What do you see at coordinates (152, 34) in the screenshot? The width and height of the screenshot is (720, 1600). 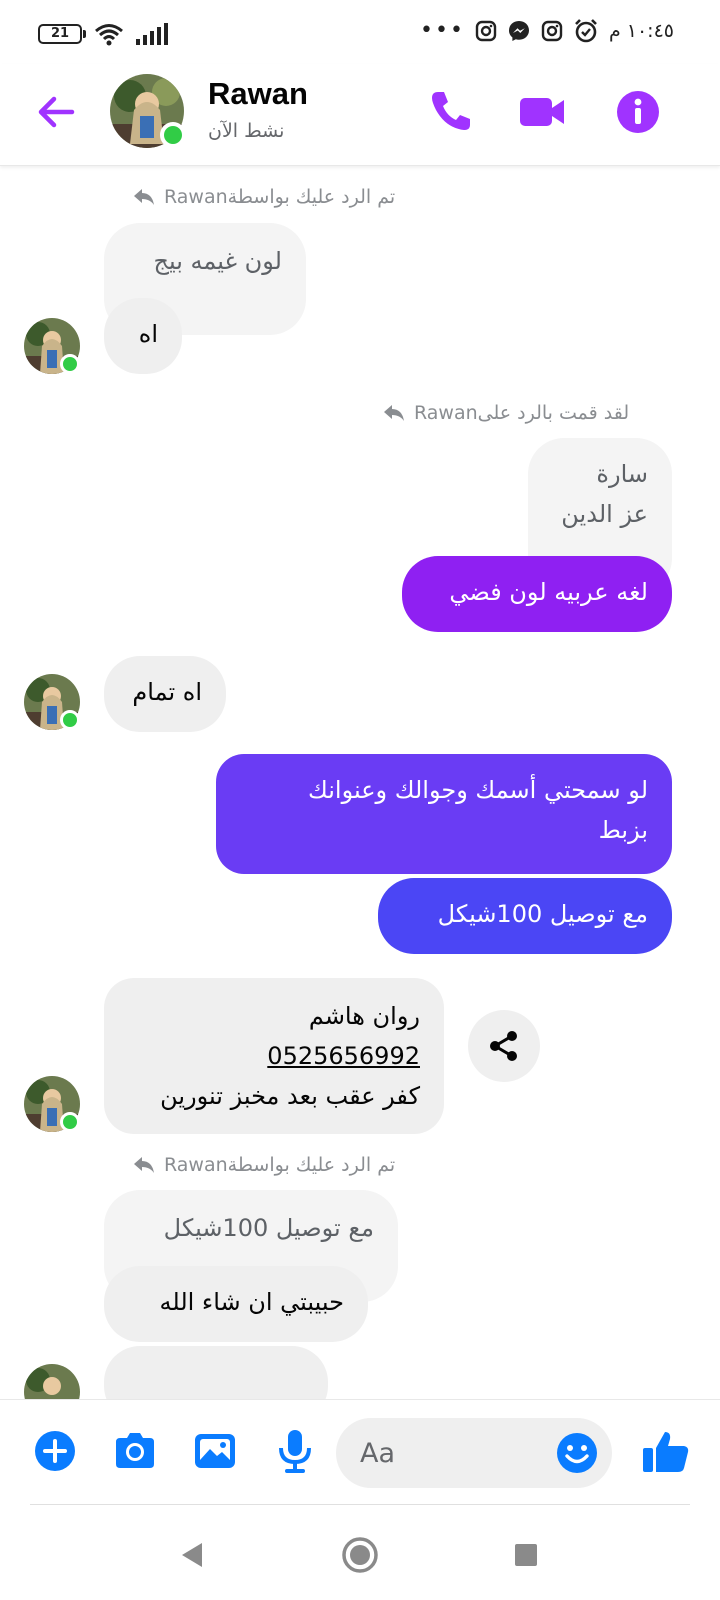 I see `signal-icon` at bounding box center [152, 34].